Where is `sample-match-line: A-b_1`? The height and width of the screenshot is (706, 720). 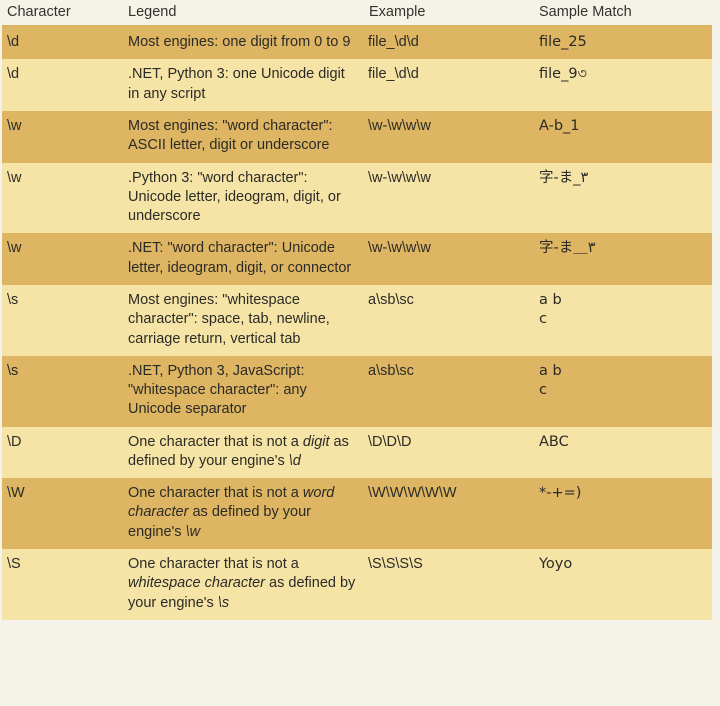 sample-match-line: A-b_1 is located at coordinates (559, 125).